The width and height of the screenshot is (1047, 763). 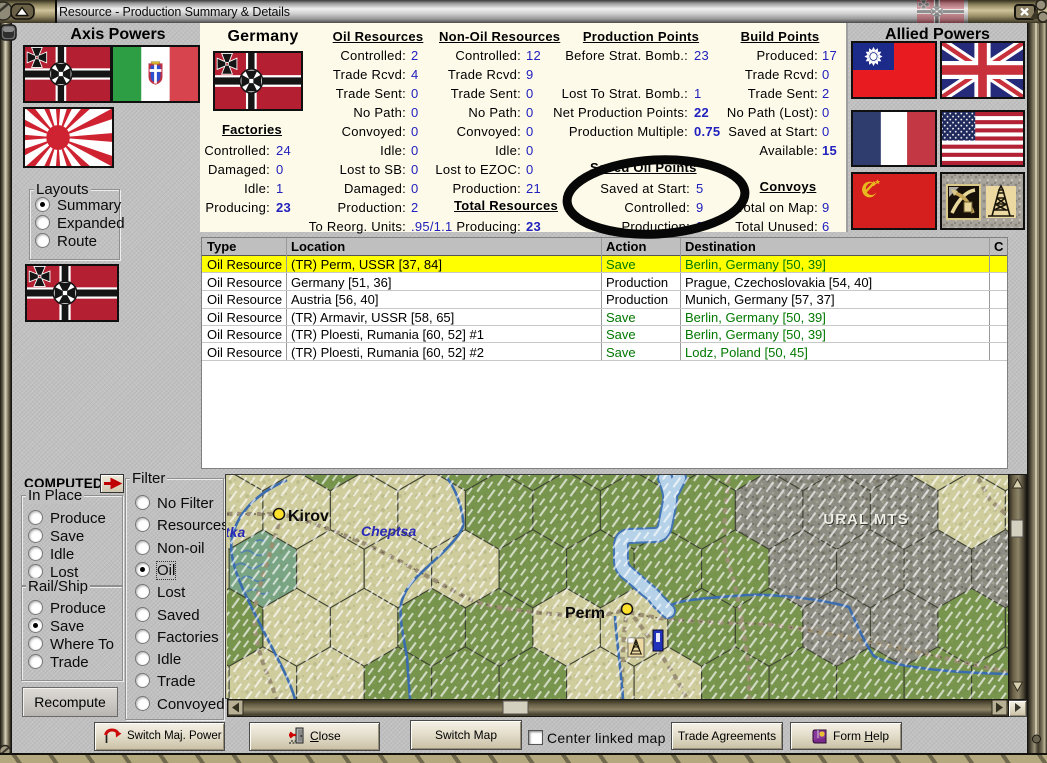 I want to click on svg-text: URAL MTS, so click(x=865, y=519).